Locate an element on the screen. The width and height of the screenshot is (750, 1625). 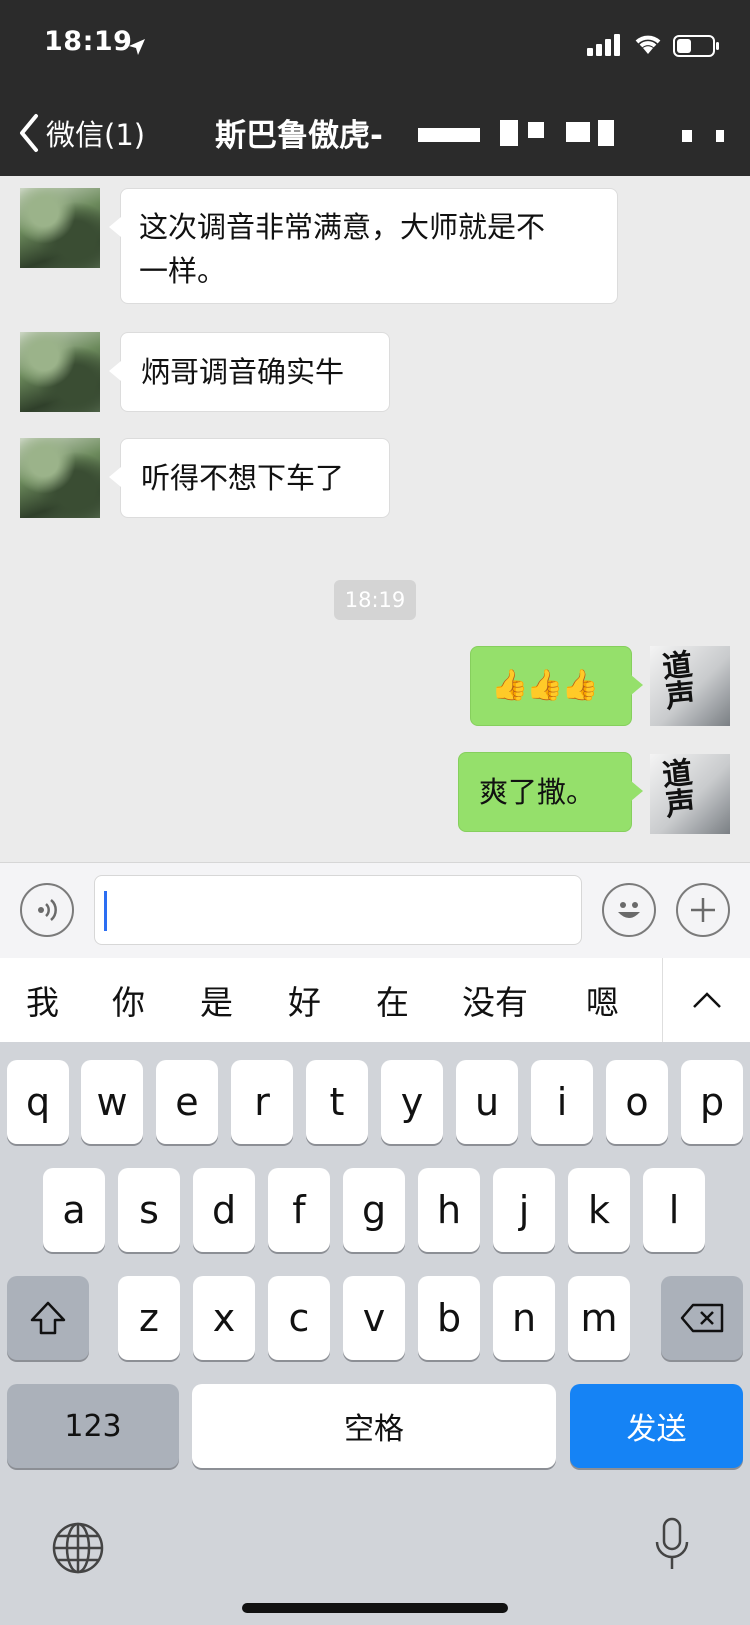
chat-title: 斯巴鲁傲虎- is located at coordinates (299, 136).